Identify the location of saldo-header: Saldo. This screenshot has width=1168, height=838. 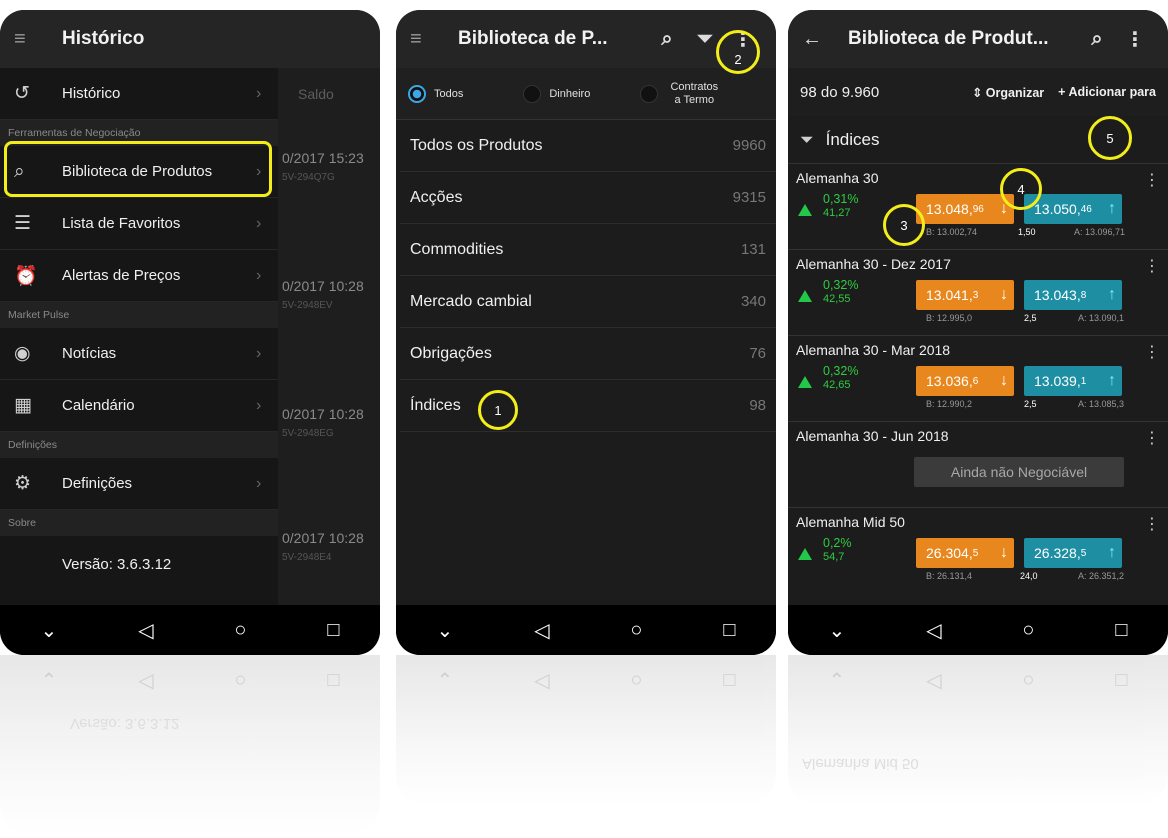
(316, 94).